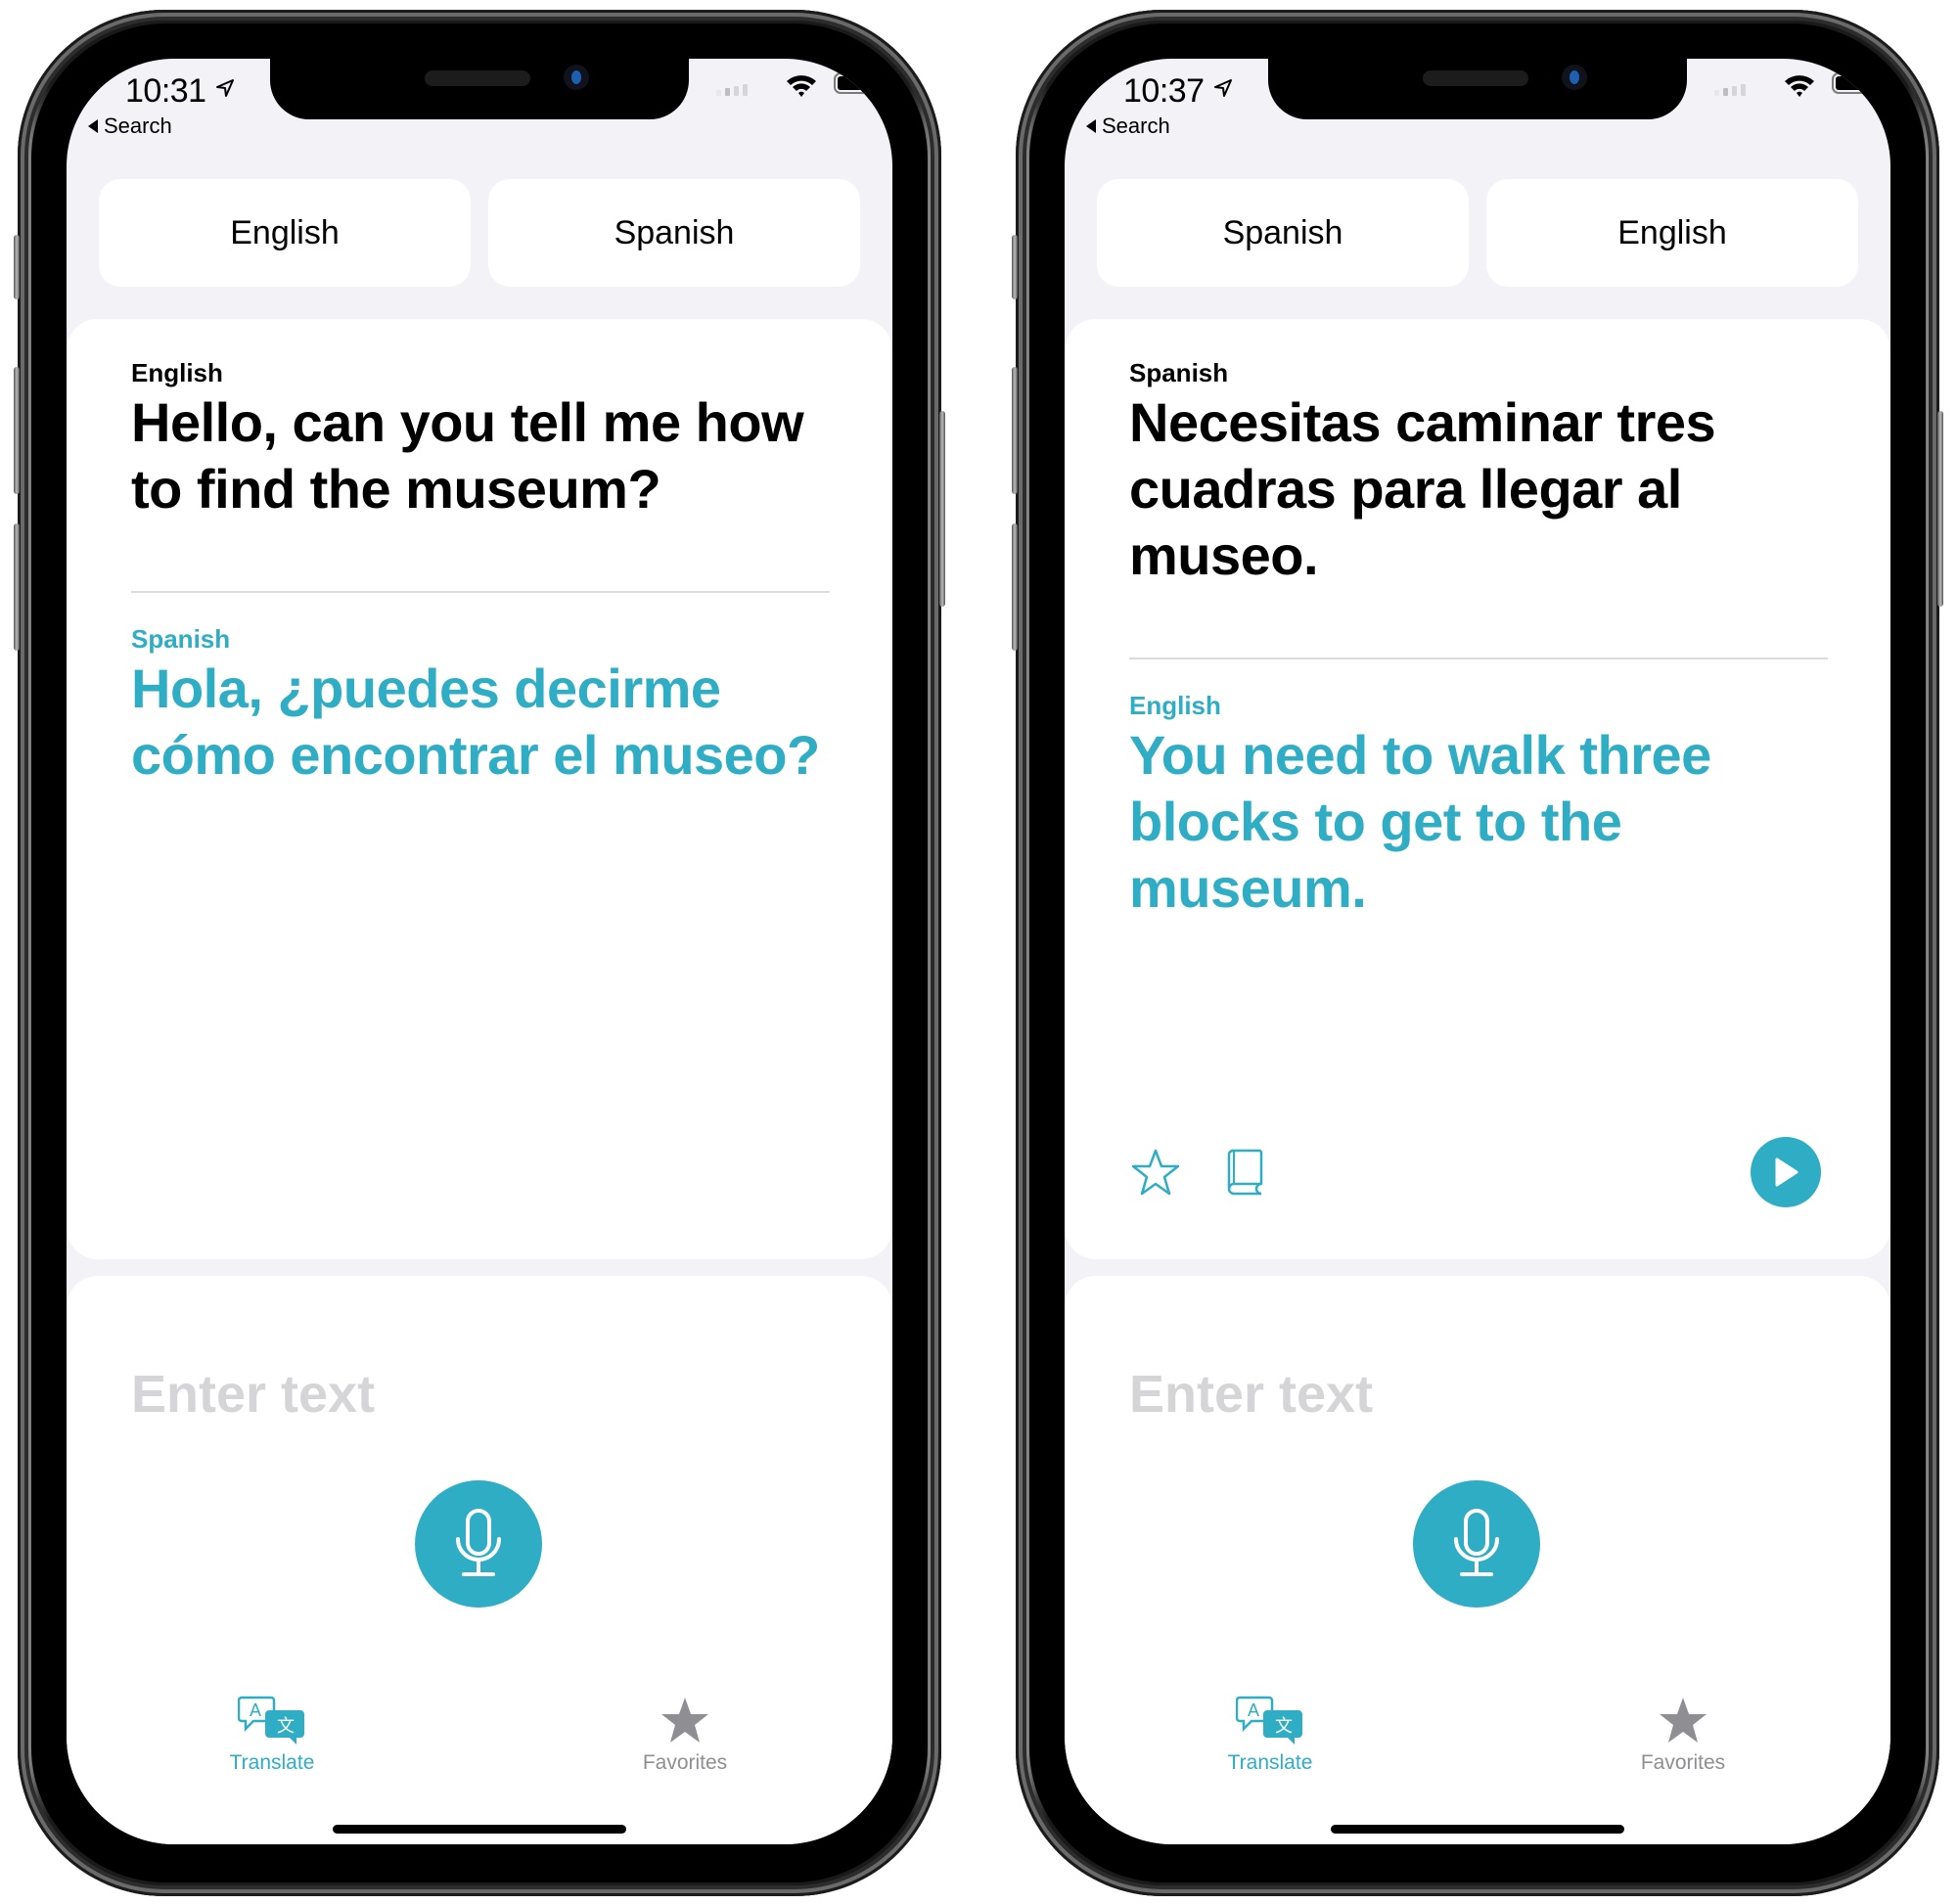 The width and height of the screenshot is (1957, 1904). I want to click on target-language-label: English, so click(1175, 705).